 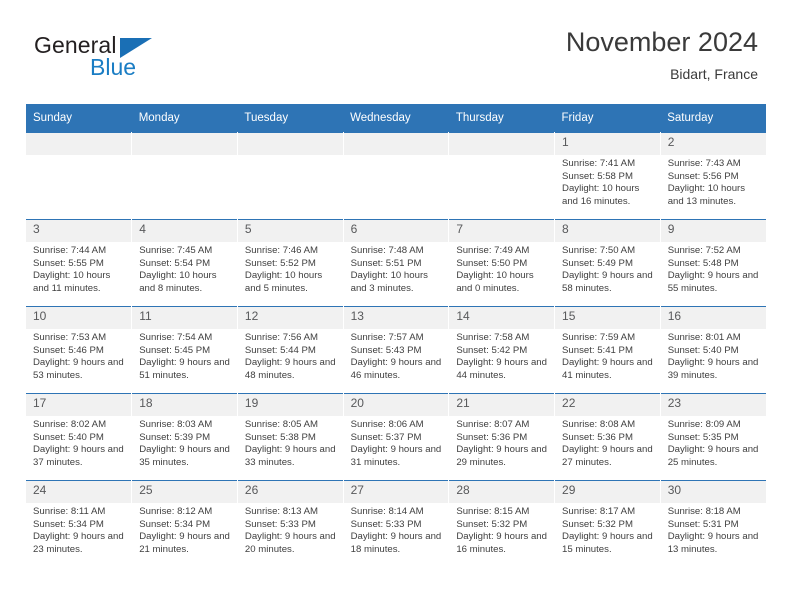 I want to click on sunset-text: Sunset: 5:37 PM, so click(x=386, y=437).